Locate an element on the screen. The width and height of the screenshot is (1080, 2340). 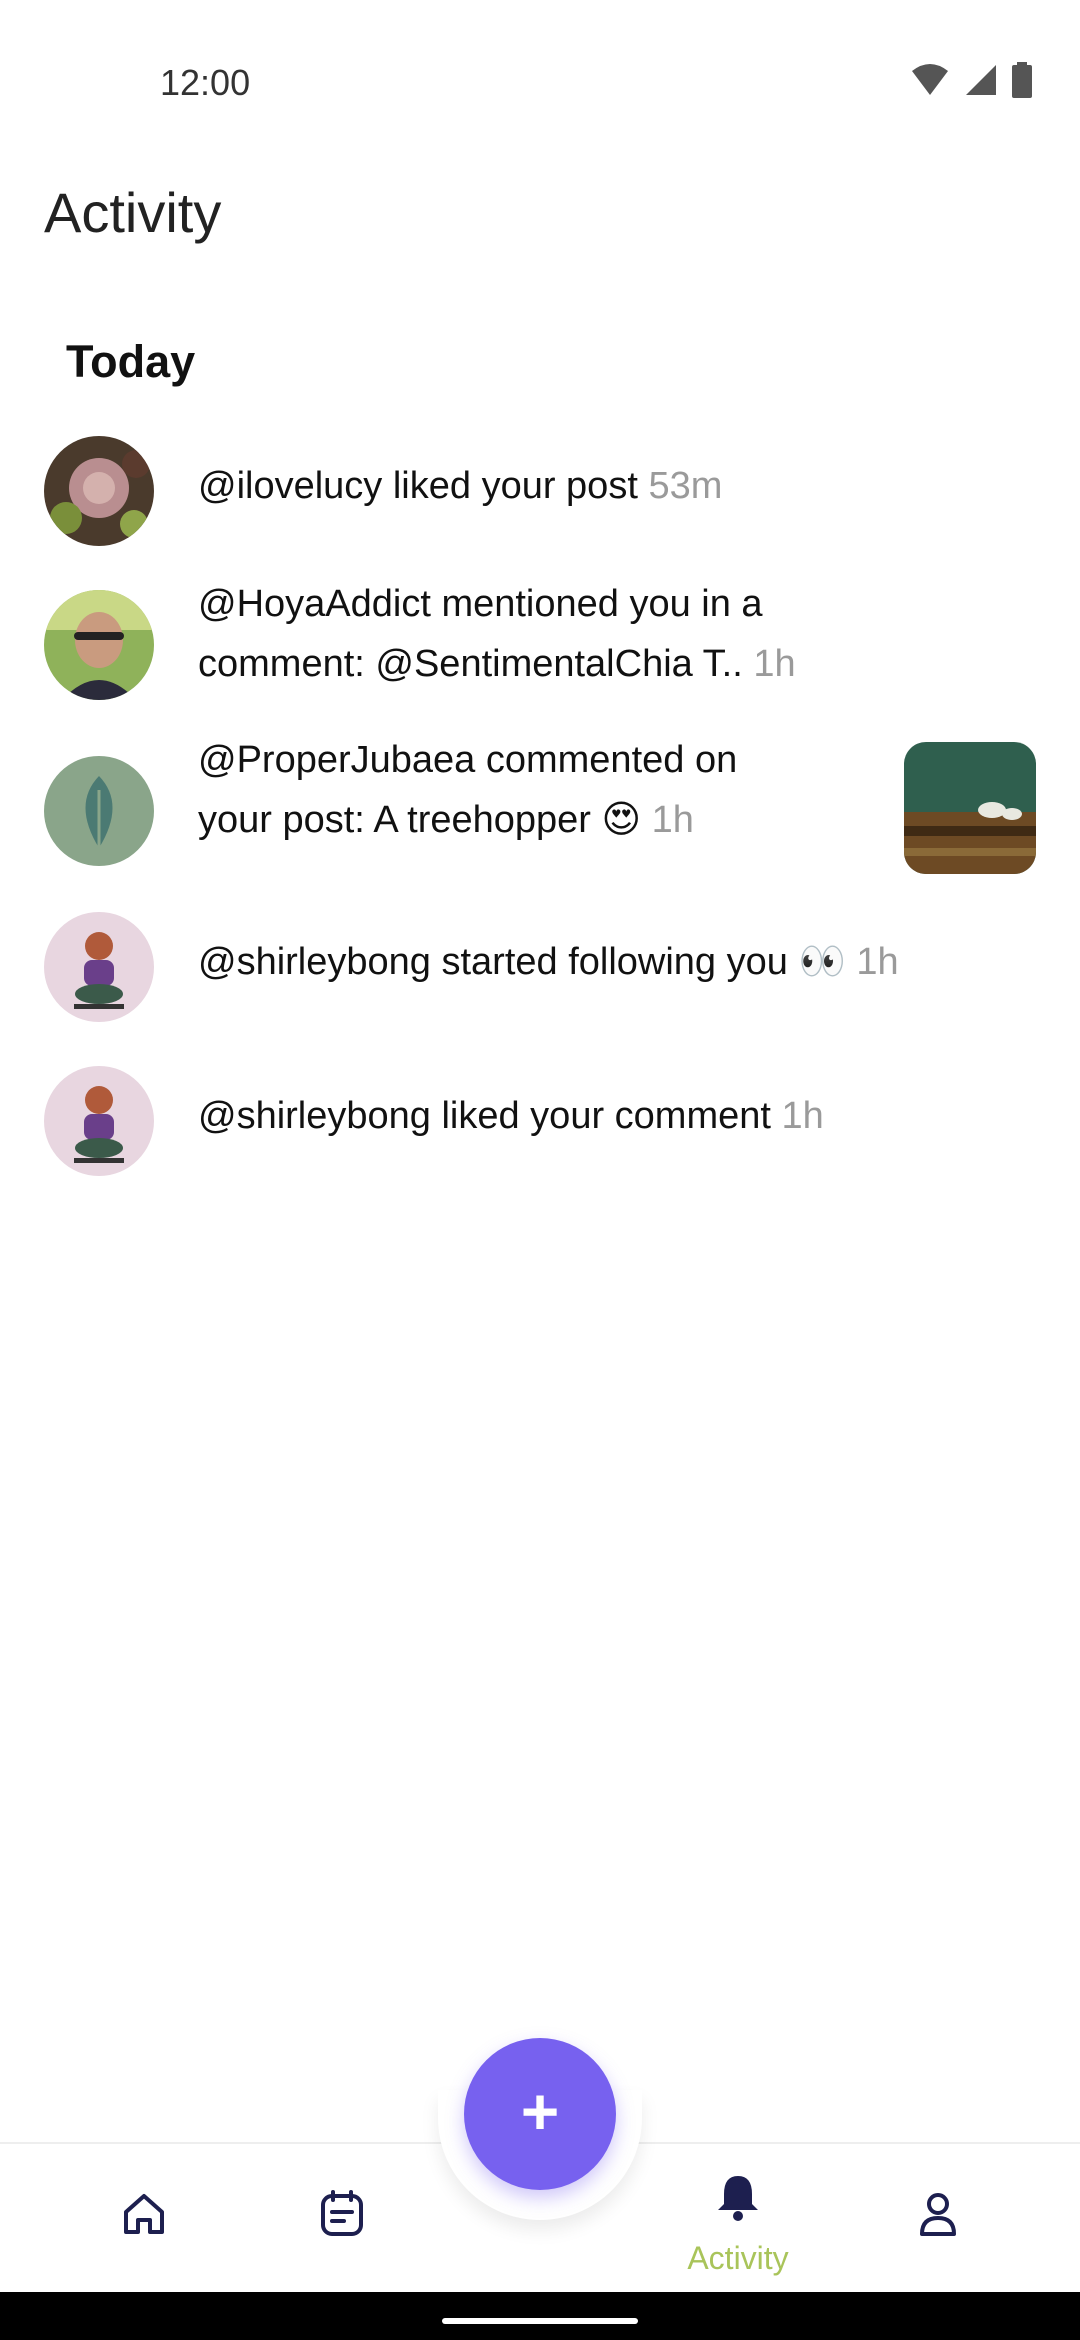
nav-profile is located at coordinates (938, 2227).